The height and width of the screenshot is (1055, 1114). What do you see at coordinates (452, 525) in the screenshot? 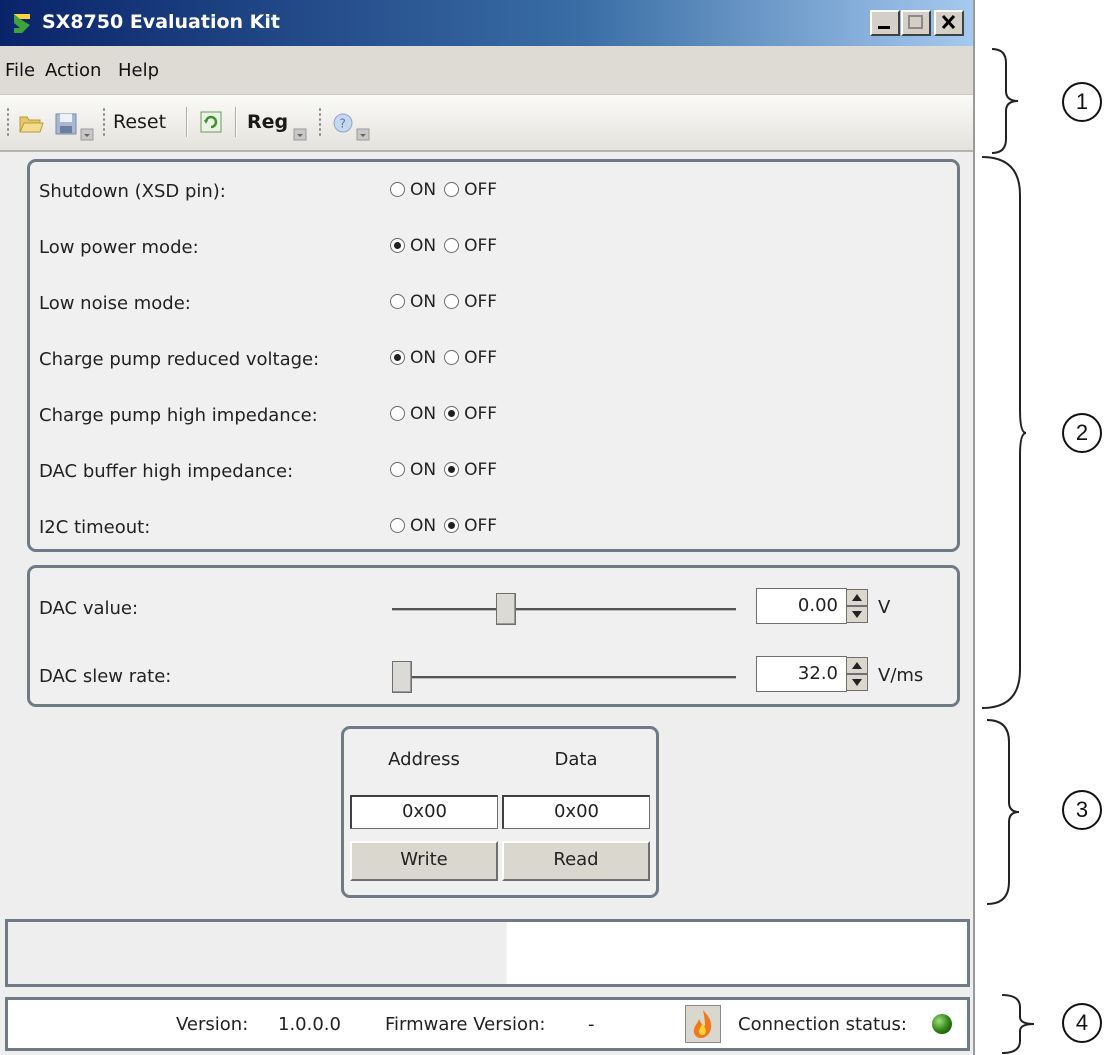
I see `i2c-timeout-off-radio` at bounding box center [452, 525].